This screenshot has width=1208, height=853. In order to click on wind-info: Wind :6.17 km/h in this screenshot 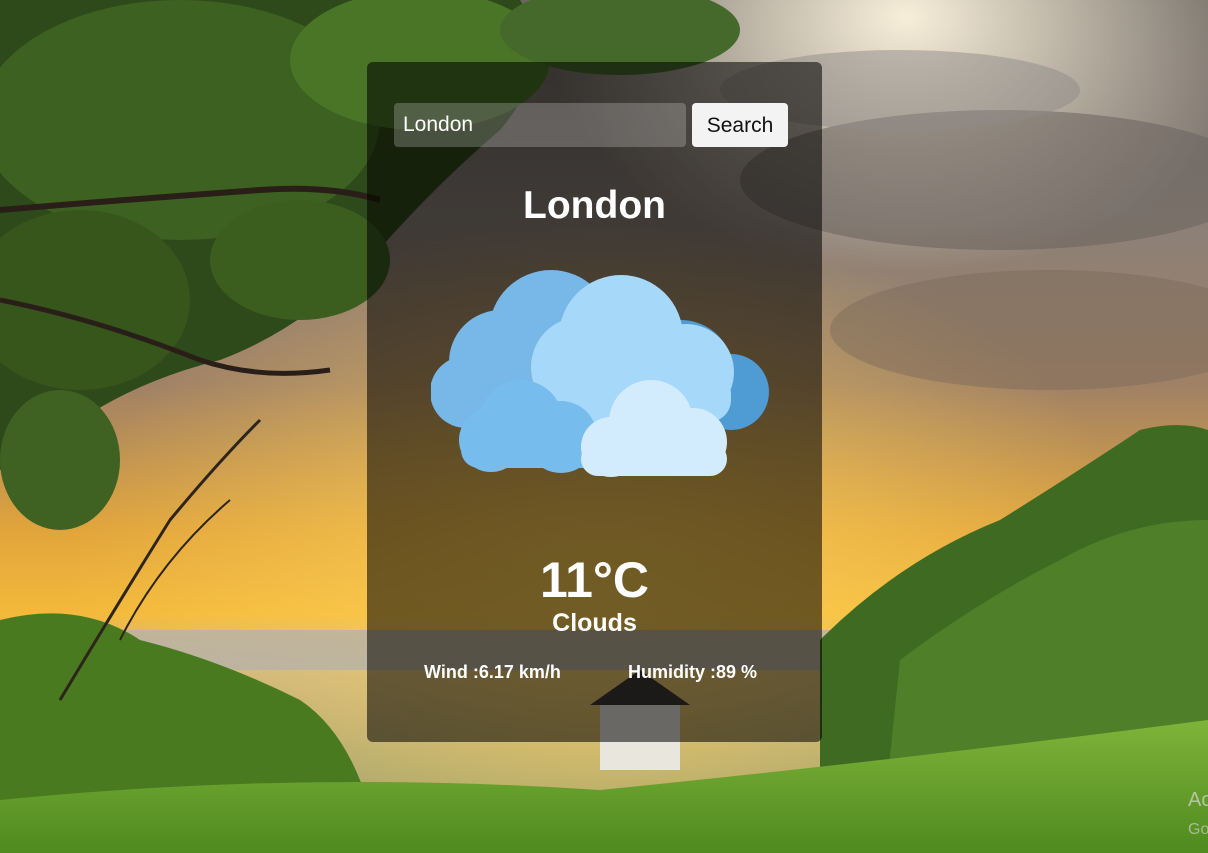, I will do `click(492, 672)`.